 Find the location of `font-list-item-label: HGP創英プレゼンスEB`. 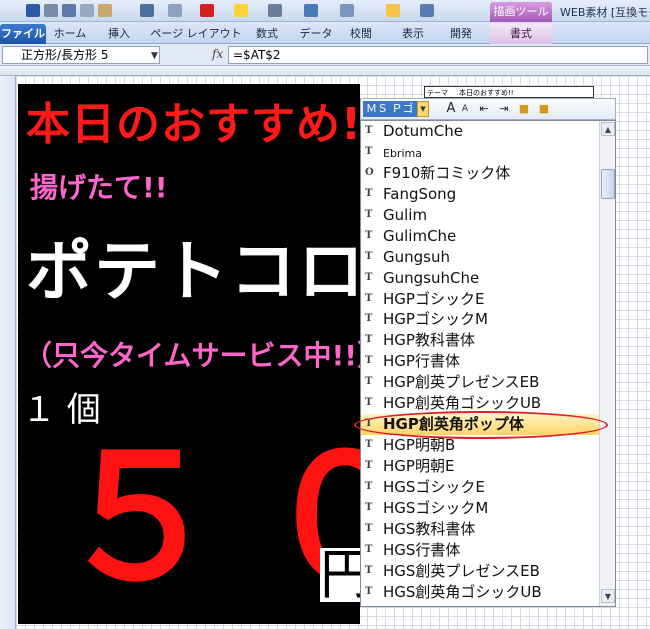

font-list-item-label: HGP創英プレゼンスEB is located at coordinates (461, 382).